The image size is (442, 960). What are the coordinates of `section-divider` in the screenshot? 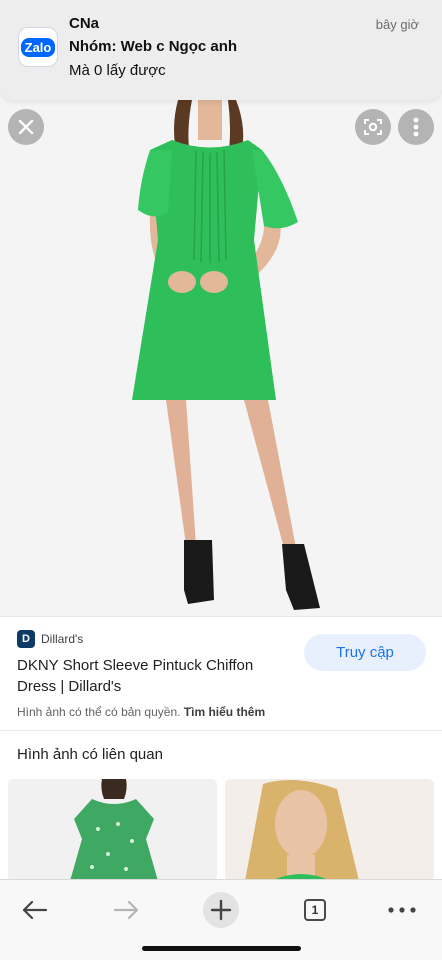 It's located at (221, 730).